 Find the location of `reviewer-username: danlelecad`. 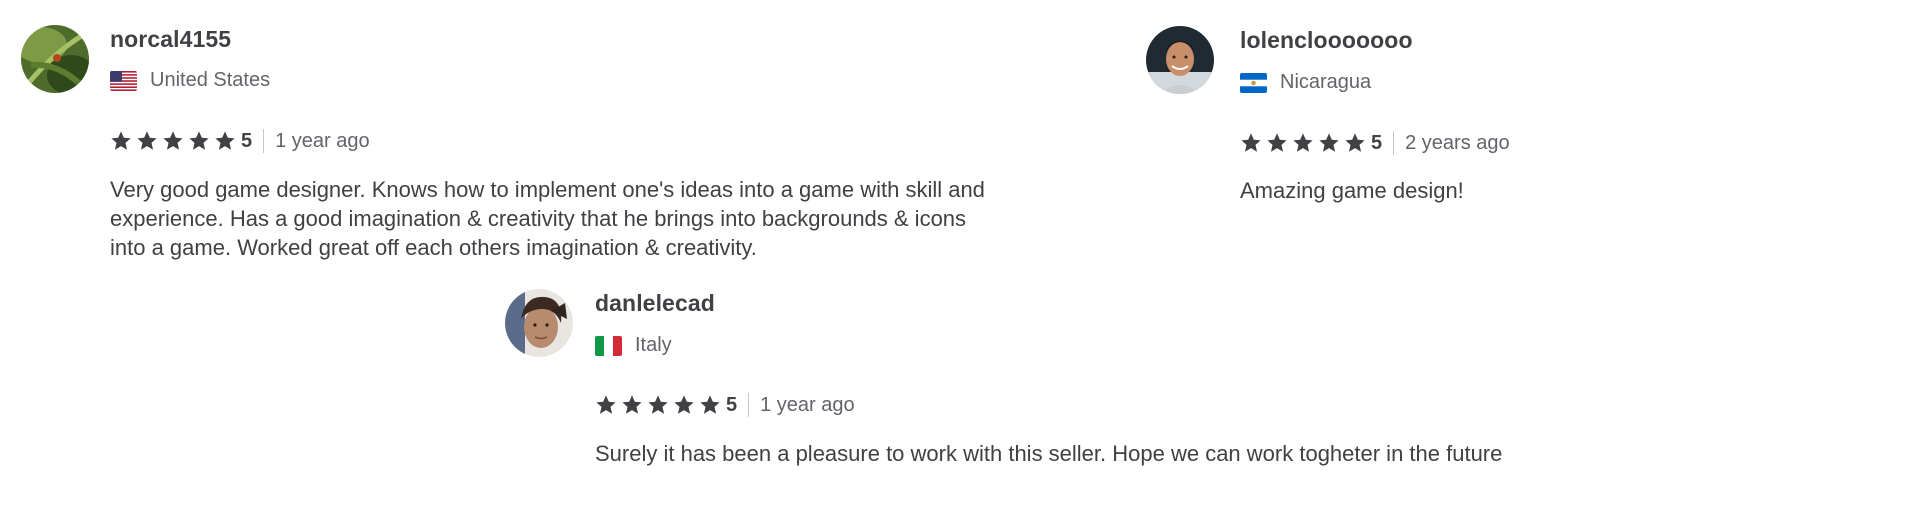

reviewer-username: danlelecad is located at coordinates (655, 303).